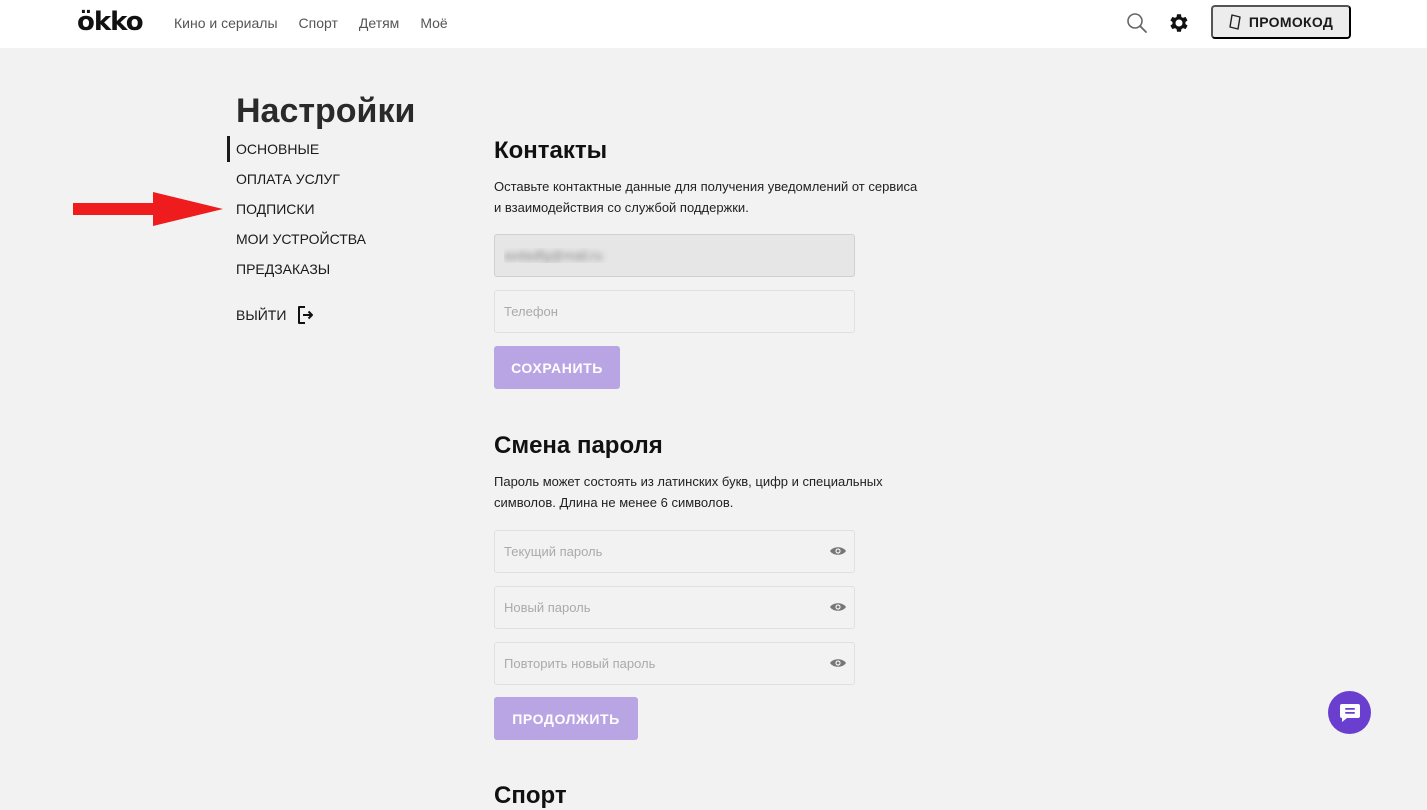 The image size is (1427, 810). What do you see at coordinates (261, 315) in the screenshot?
I see `logout-label: ВЫЙТИ` at bounding box center [261, 315].